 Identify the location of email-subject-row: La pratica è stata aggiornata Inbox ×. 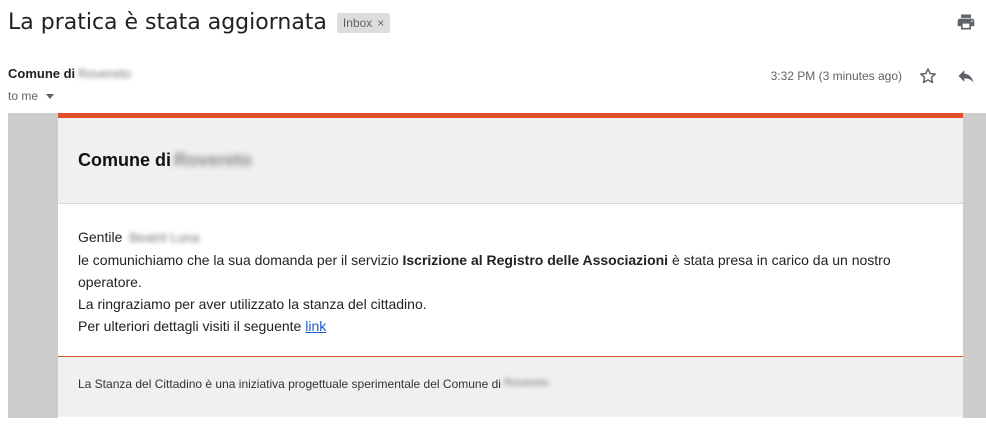
(199, 22).